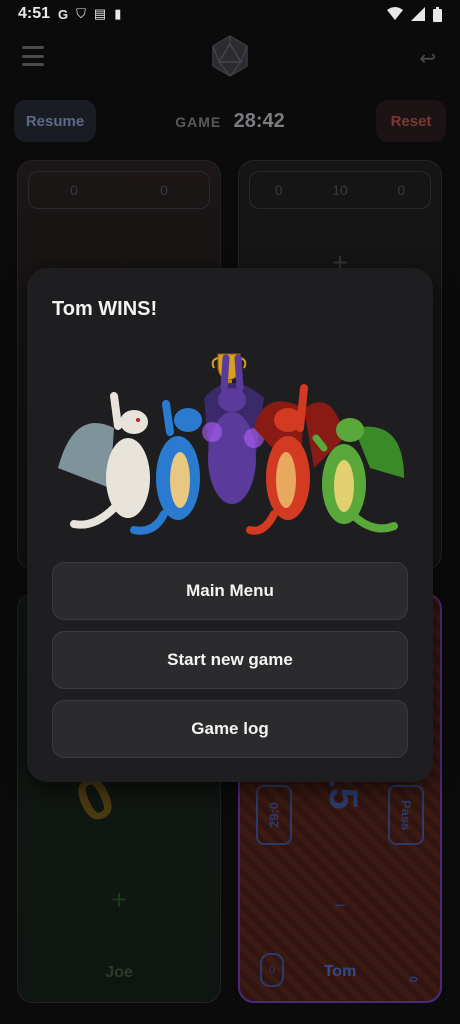 The height and width of the screenshot is (1024, 460). I want to click on start-new-game-button: Start new game, so click(230, 660).